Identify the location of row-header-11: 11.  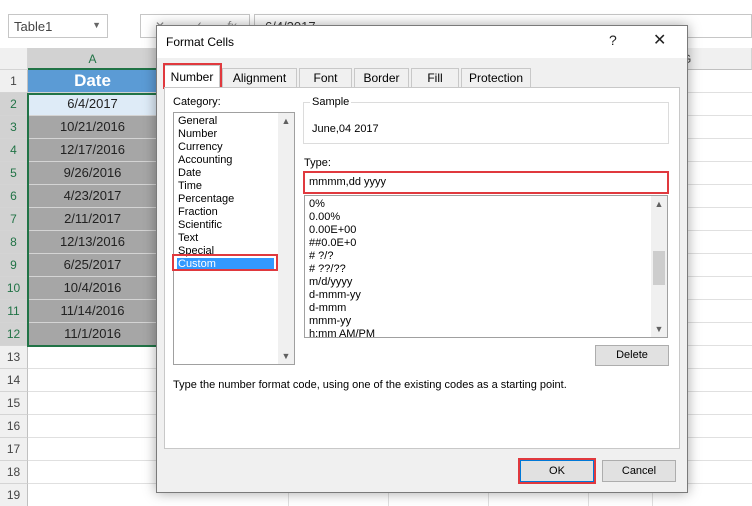
(14, 311).